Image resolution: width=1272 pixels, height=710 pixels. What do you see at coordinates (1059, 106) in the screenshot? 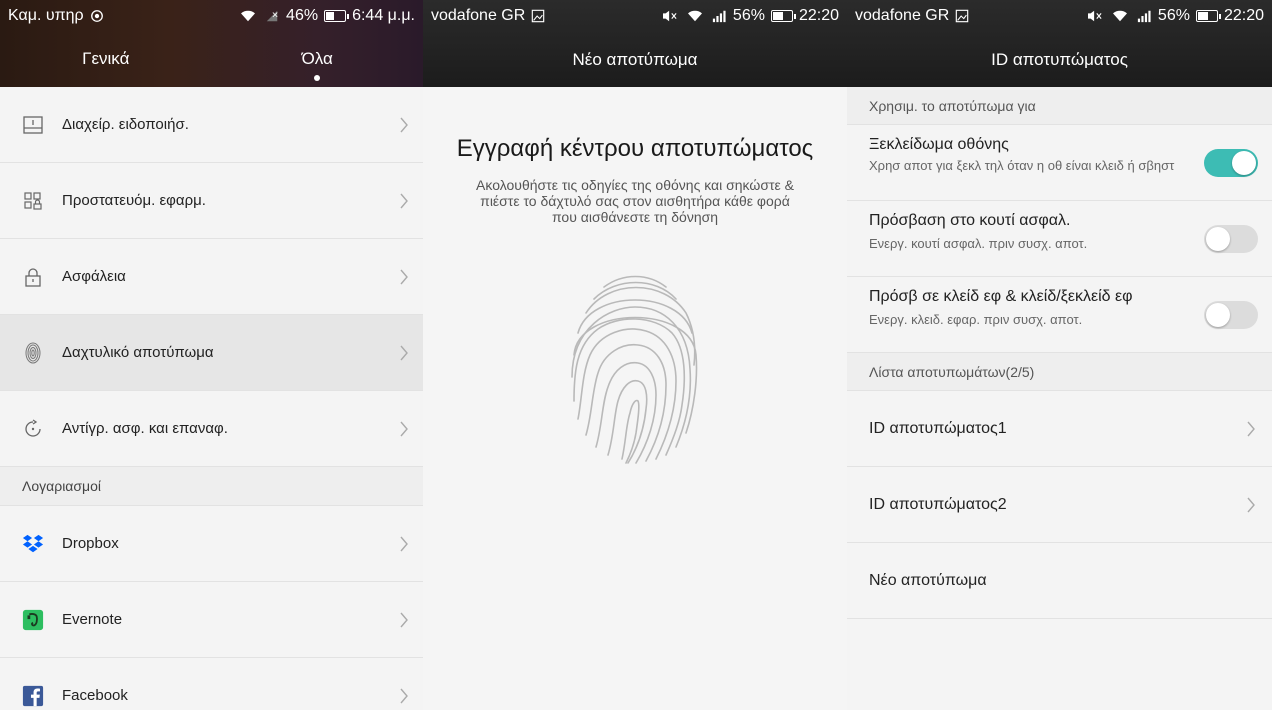
I see `use-fingerprint-section-header: Χρησιμ. το αποτύπωμα για` at bounding box center [1059, 106].